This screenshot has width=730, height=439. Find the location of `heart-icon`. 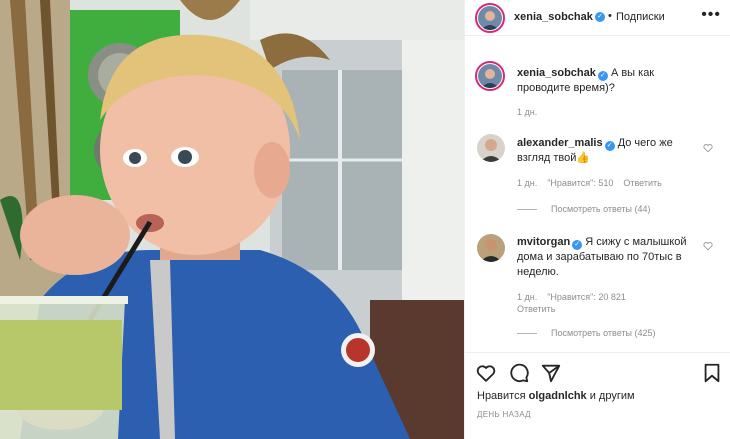

heart-icon is located at coordinates (486, 373).